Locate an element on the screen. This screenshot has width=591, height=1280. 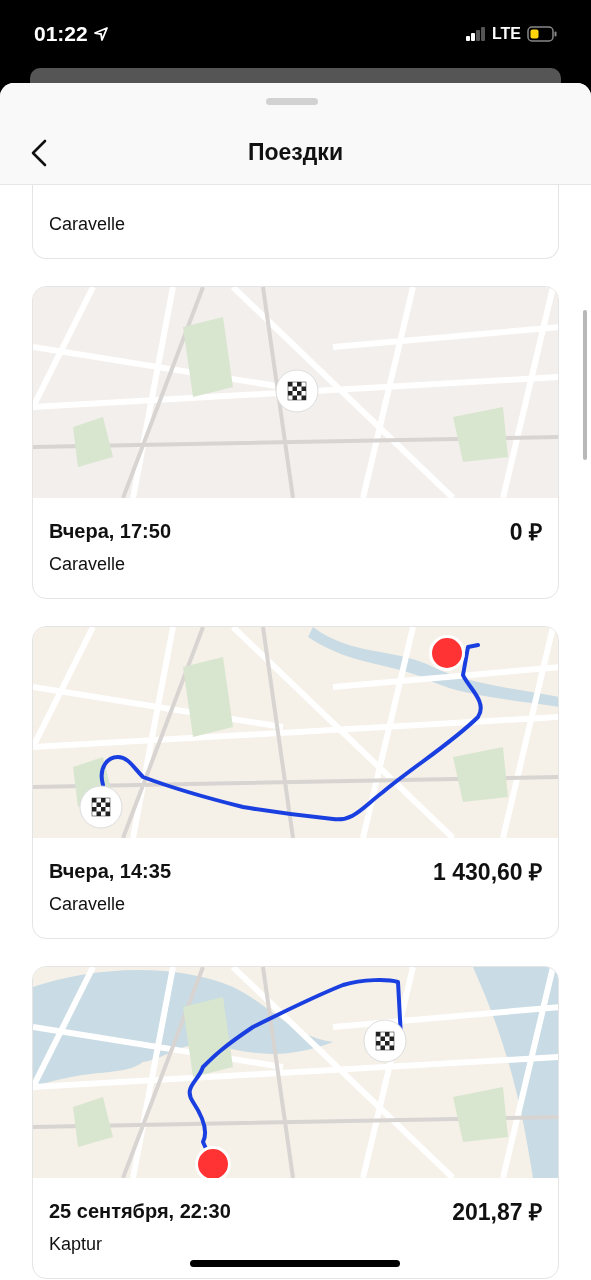
drag-handle is located at coordinates (292, 101).